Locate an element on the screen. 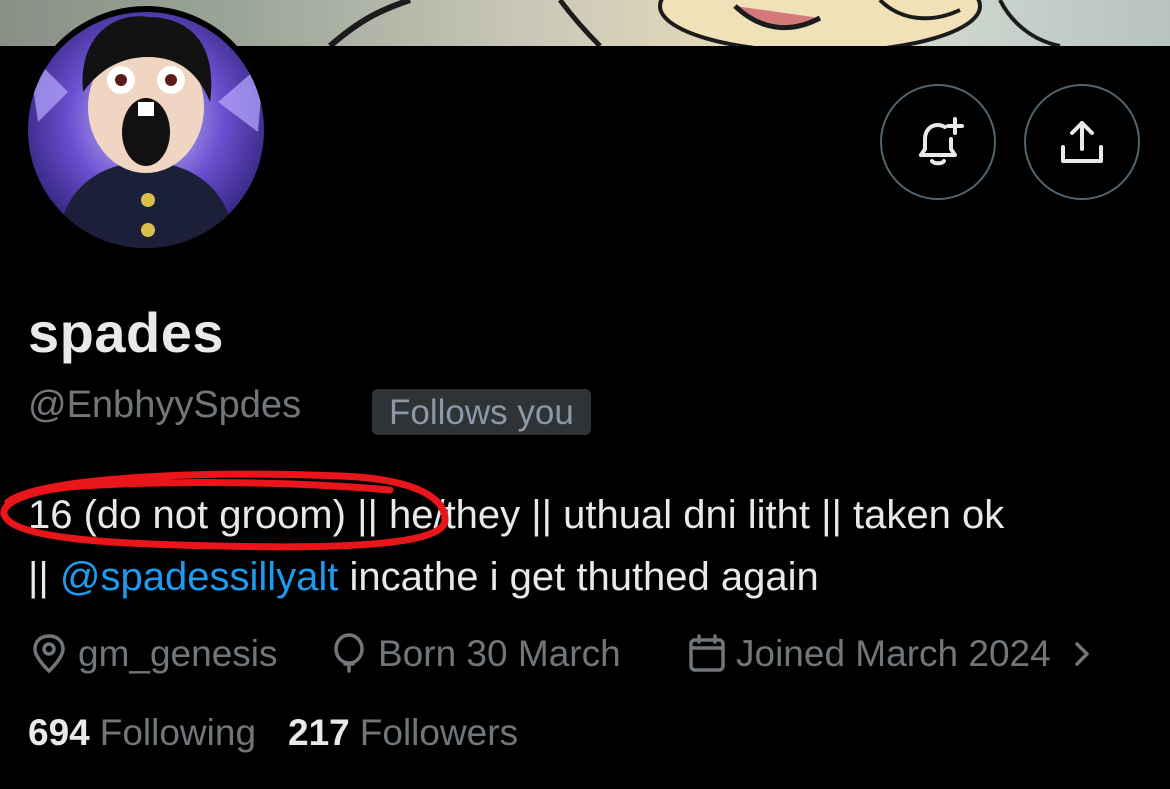  avatar is located at coordinates (146, 130).